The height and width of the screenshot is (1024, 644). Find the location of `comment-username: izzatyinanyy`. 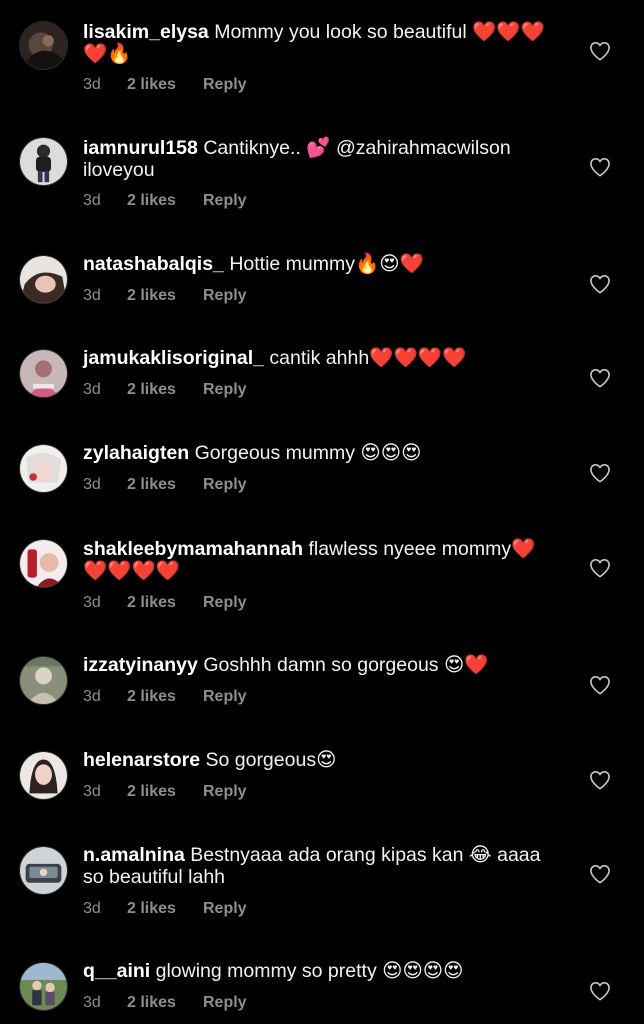

comment-username: izzatyinanyy is located at coordinates (140, 665).